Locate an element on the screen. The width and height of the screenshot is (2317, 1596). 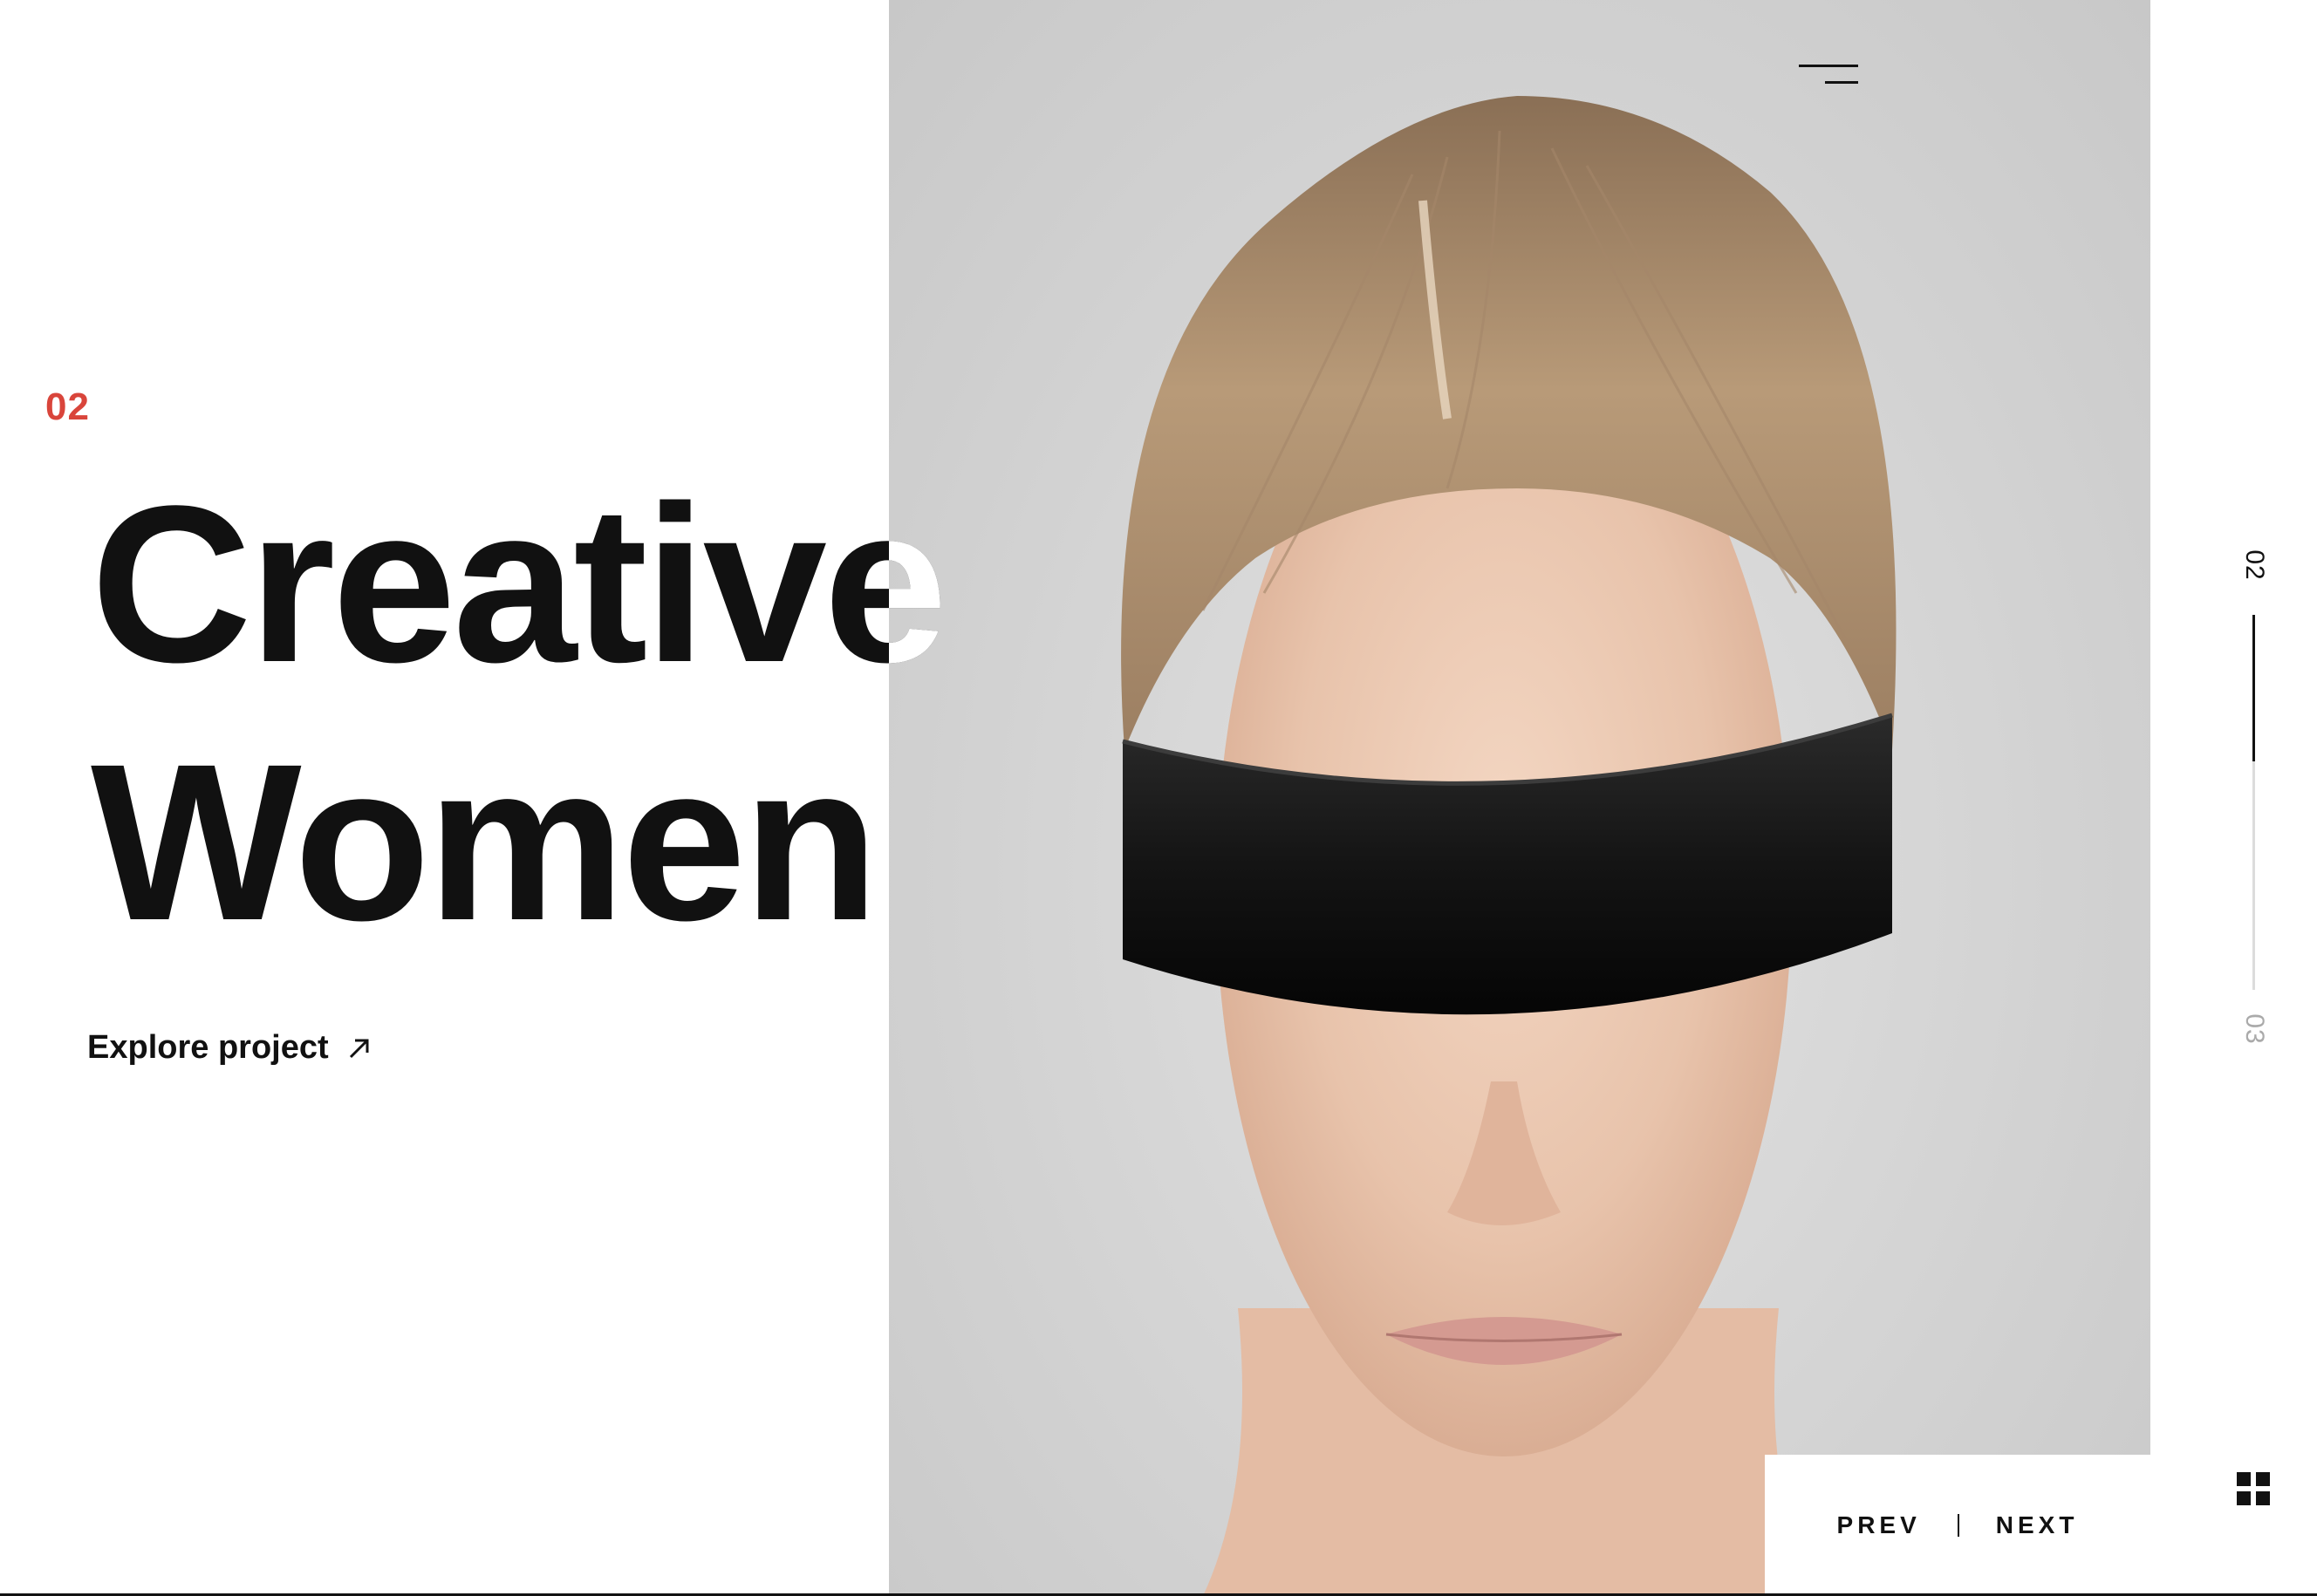
grid-view-icon is located at coordinates (2253, 1489).